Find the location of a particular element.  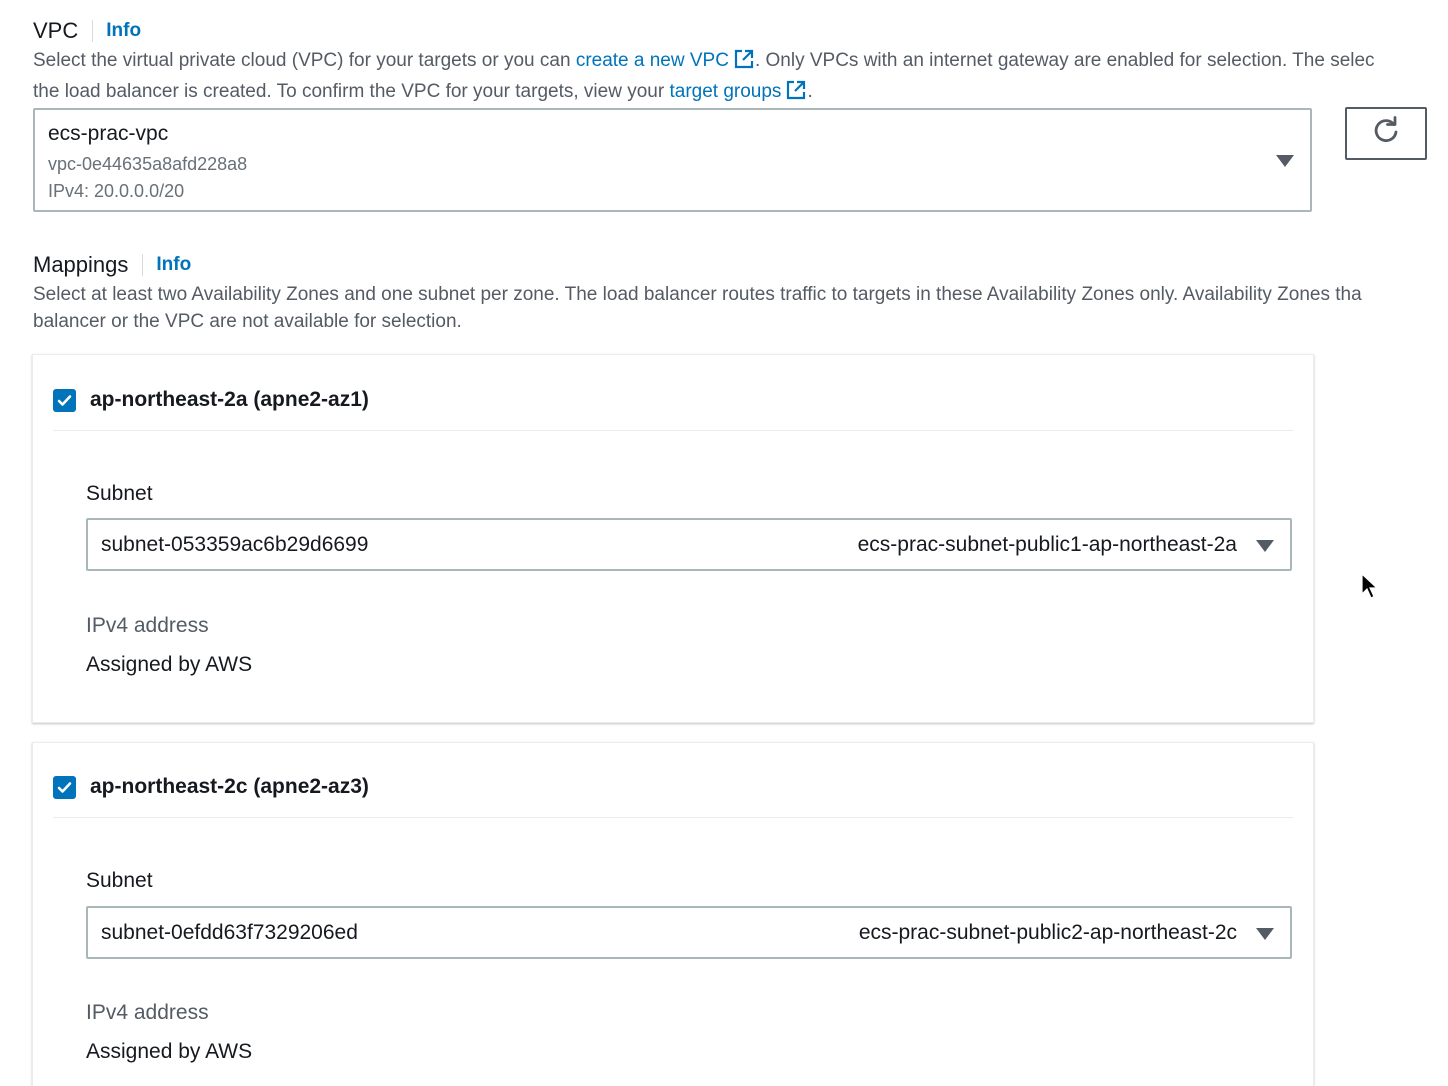

availability-zone-header: ap-northeast-2a (apne2-az1) is located at coordinates (211, 400).